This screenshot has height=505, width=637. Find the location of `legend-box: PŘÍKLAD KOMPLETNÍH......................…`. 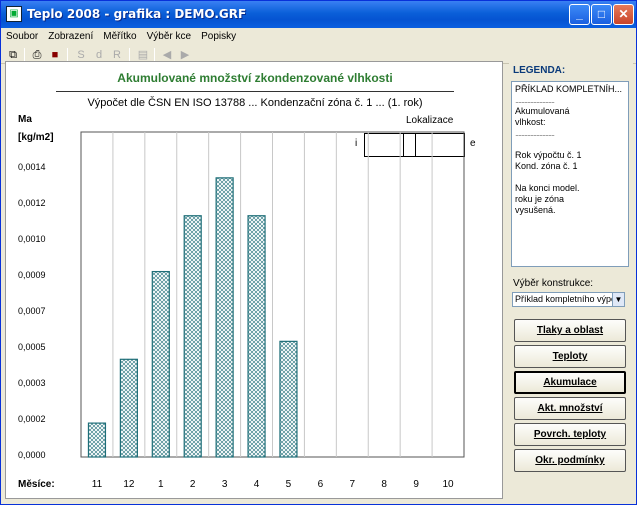

legend-box: PŘÍKLAD KOMPLETNÍH......................… is located at coordinates (570, 174).